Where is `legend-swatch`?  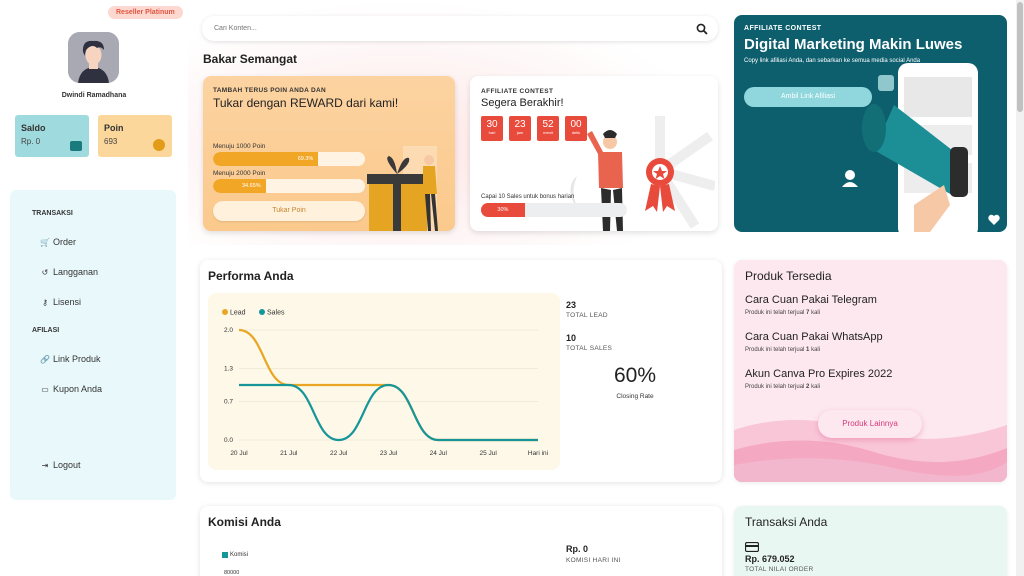 legend-swatch is located at coordinates (225, 555).